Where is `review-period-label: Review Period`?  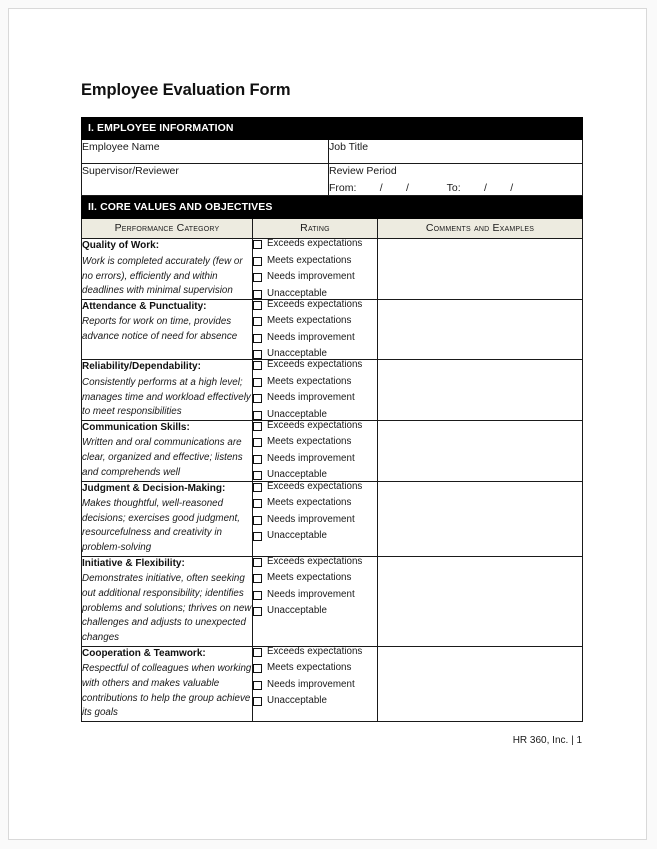 review-period-label: Review Period is located at coordinates (363, 171).